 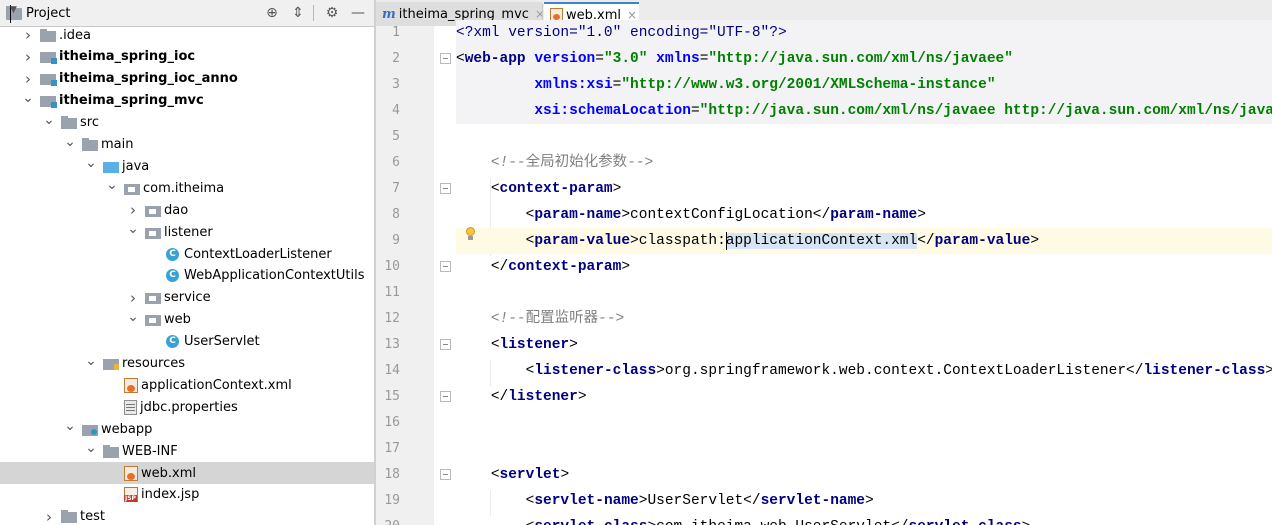 I want to click on tree-item-label: itheima_spring_ioc_anno, so click(x=148, y=79).